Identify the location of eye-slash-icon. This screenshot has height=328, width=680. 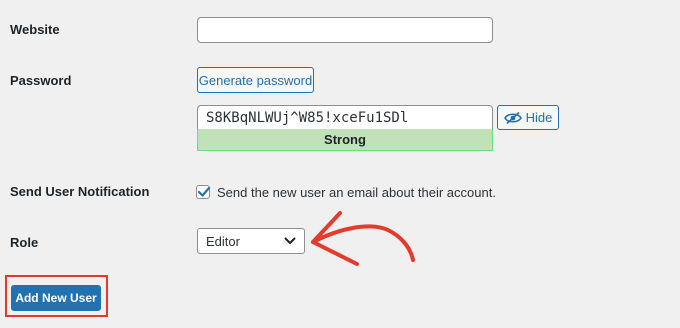
(512, 118).